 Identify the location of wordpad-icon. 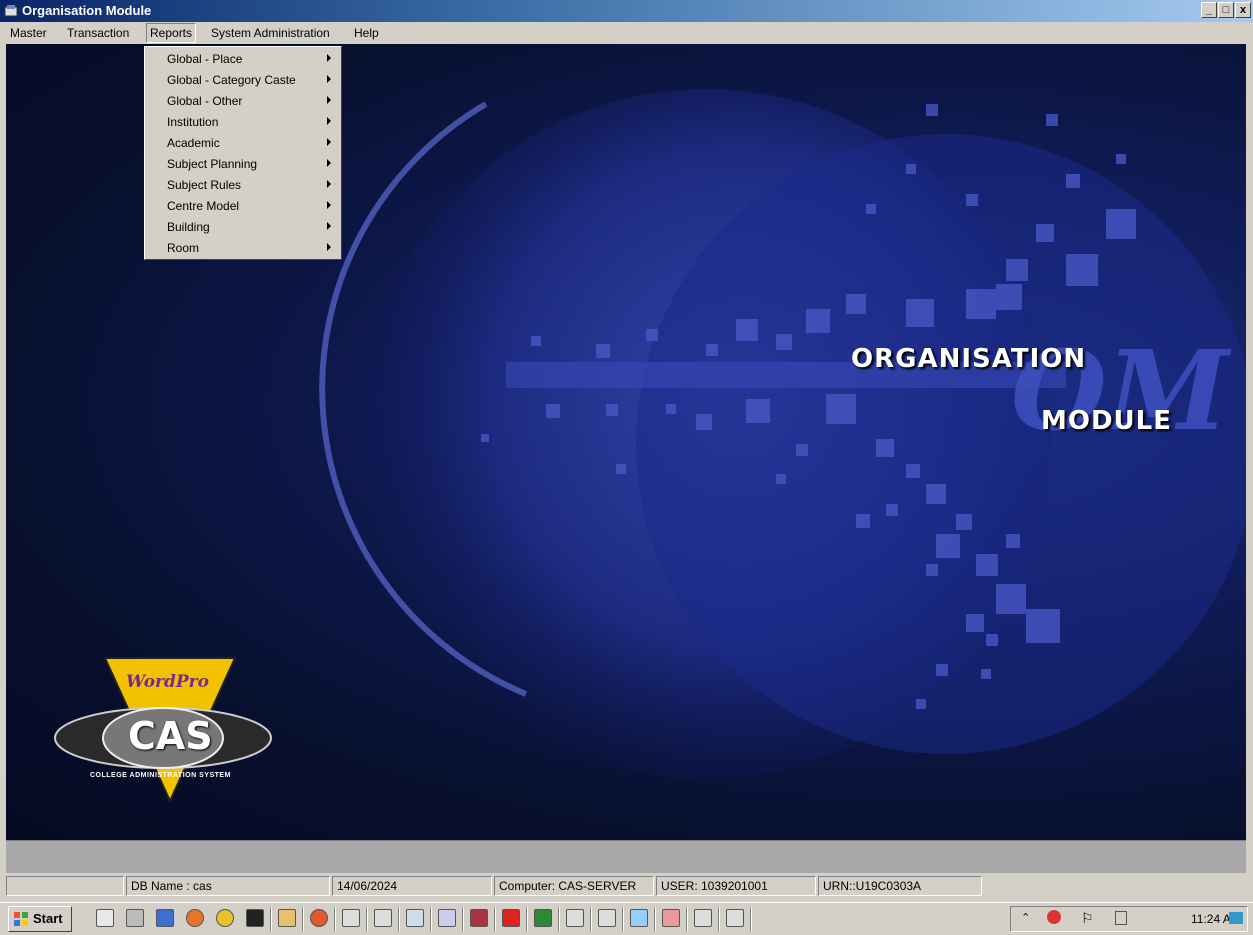
(447, 918).